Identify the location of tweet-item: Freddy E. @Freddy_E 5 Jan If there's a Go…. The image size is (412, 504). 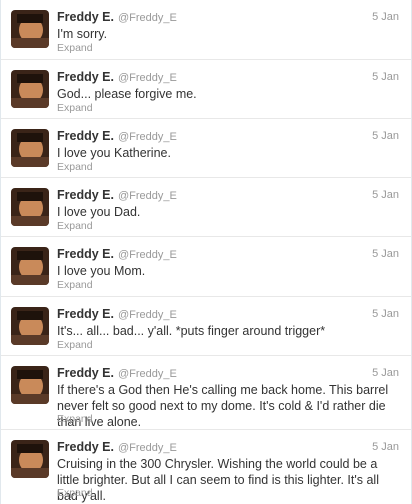
(206, 393).